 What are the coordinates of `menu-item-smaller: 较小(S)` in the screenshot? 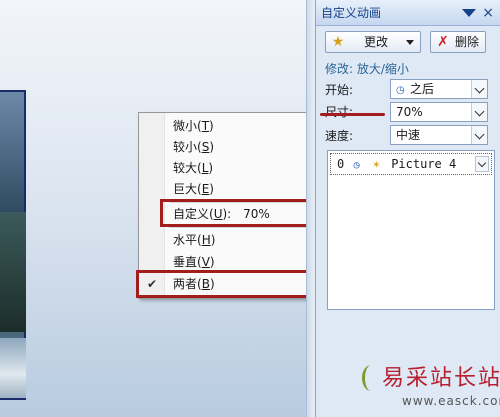 It's located at (230, 147).